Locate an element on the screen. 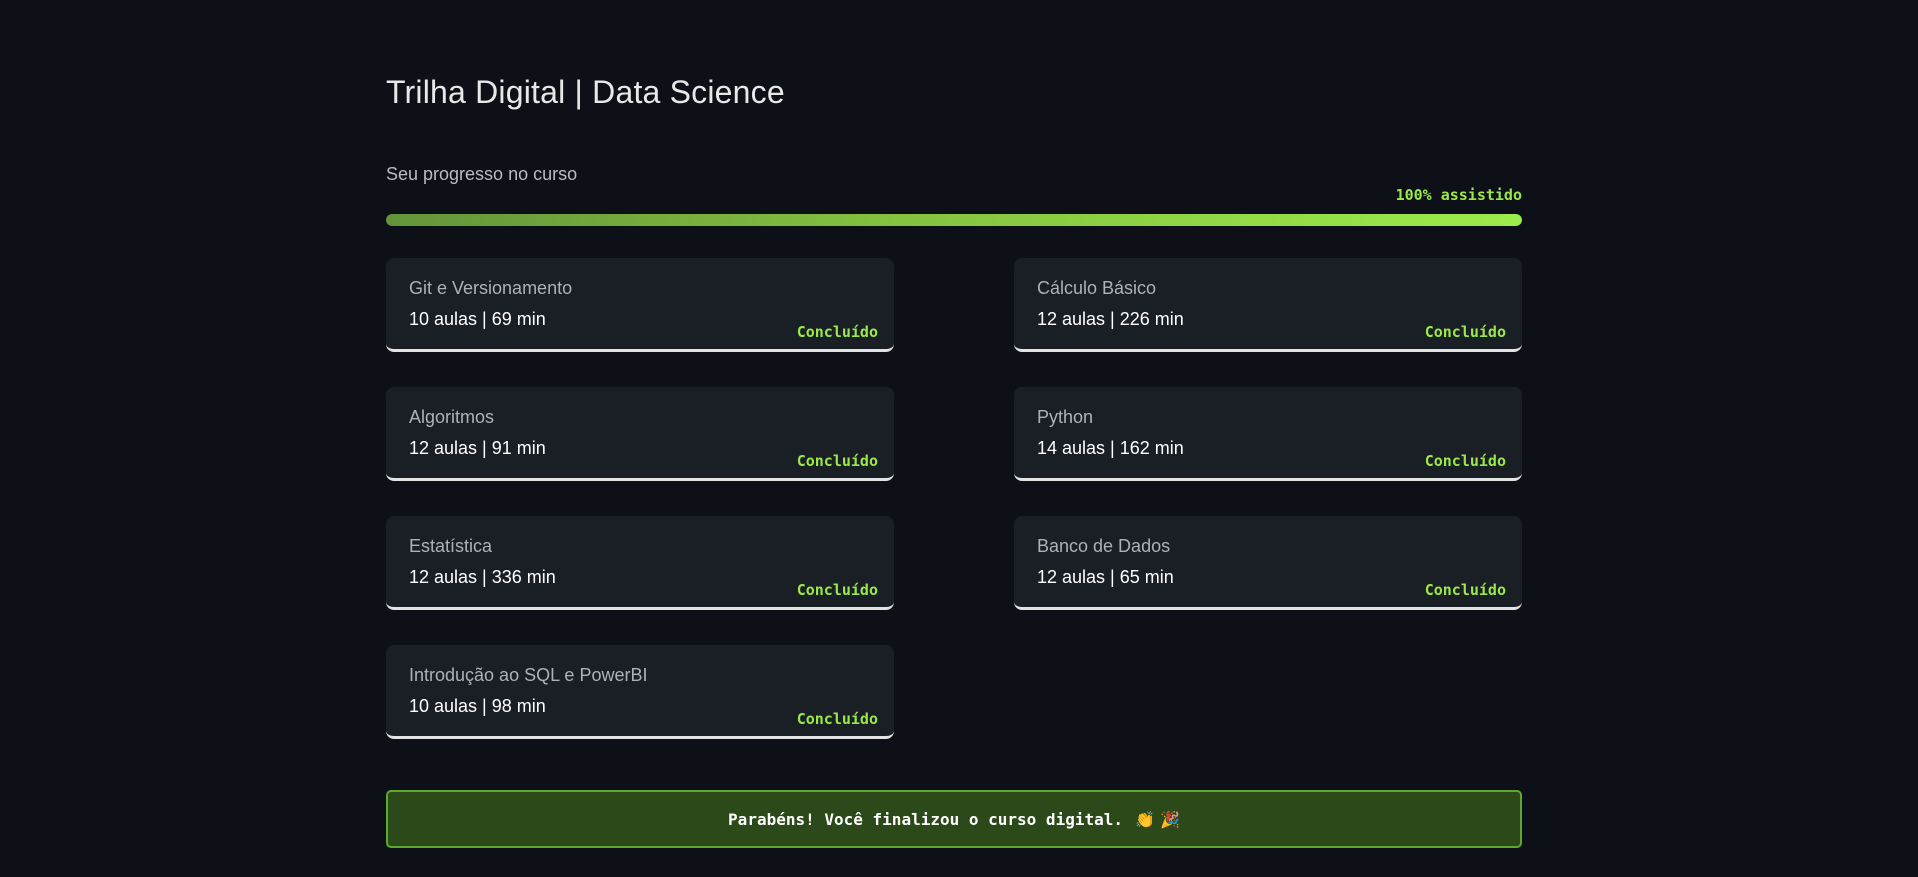 The height and width of the screenshot is (877, 1918). module-card-algoritmos: Algoritmos 12 aulas | 91 min Concluído is located at coordinates (640, 434).